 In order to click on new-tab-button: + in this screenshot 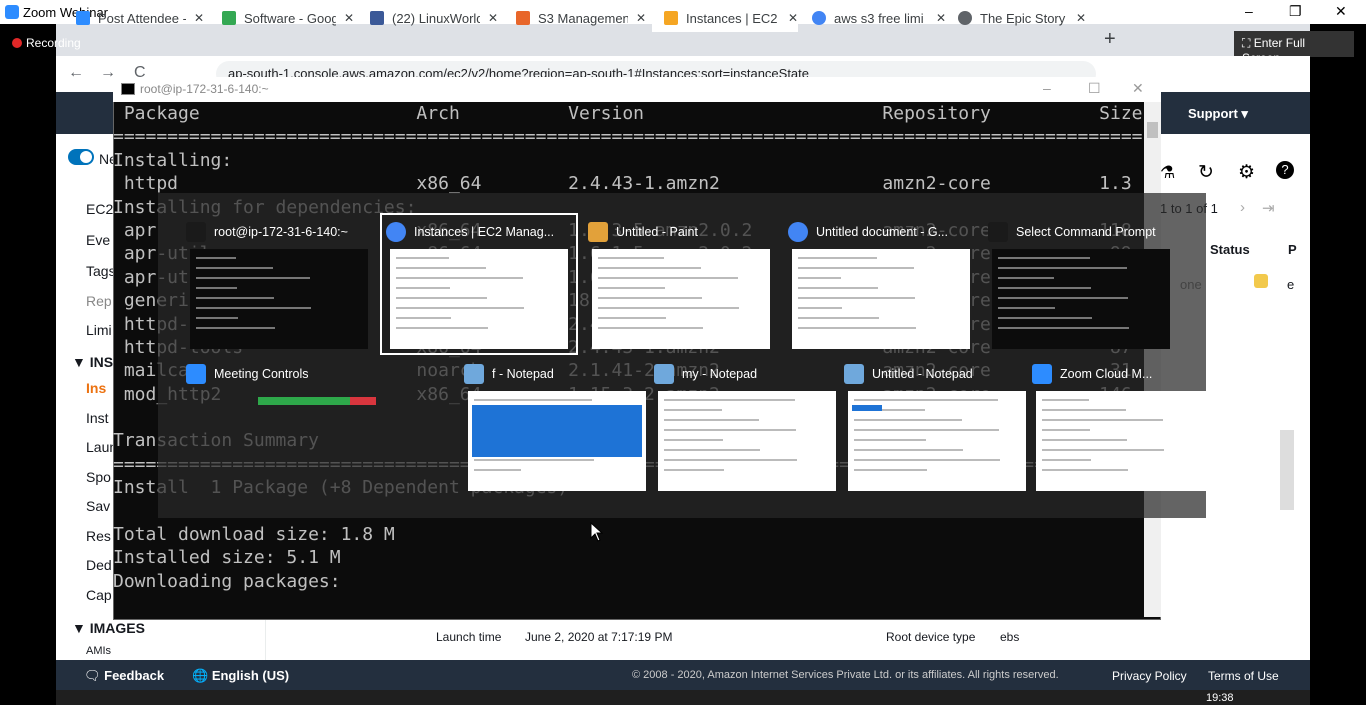, I will do `click(1110, 39)`.